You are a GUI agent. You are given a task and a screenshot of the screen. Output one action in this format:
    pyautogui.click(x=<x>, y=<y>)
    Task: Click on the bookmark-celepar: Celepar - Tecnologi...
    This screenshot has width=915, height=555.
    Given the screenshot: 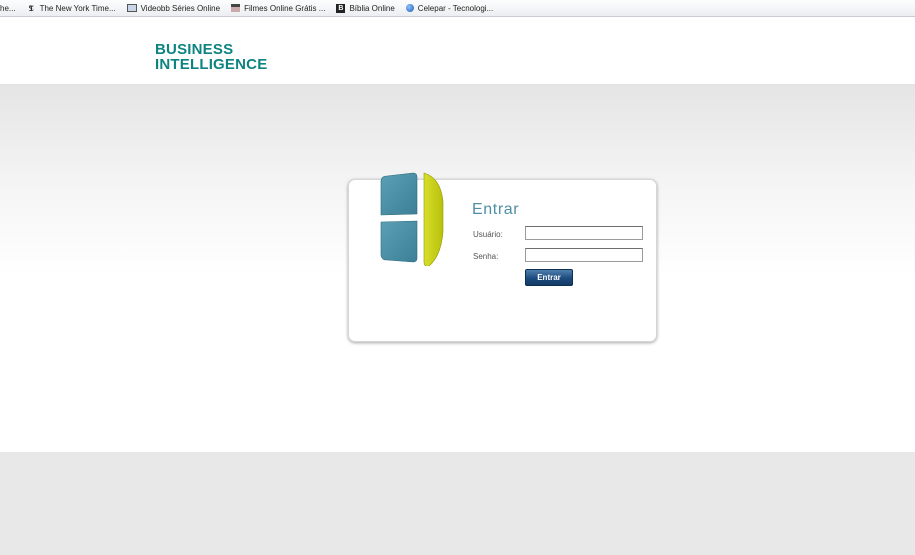 What is the action you would take?
    pyautogui.click(x=449, y=8)
    